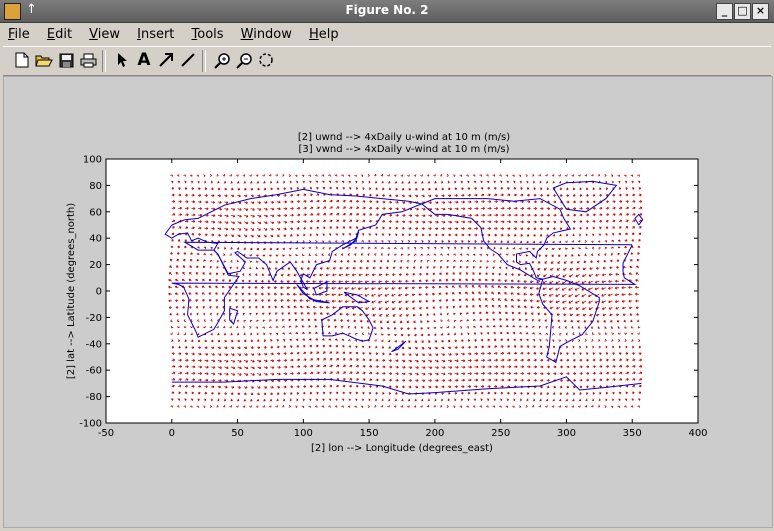 The width and height of the screenshot is (774, 531). What do you see at coordinates (93, 34) in the screenshot?
I see `menu-view-mnemonic: V` at bounding box center [93, 34].